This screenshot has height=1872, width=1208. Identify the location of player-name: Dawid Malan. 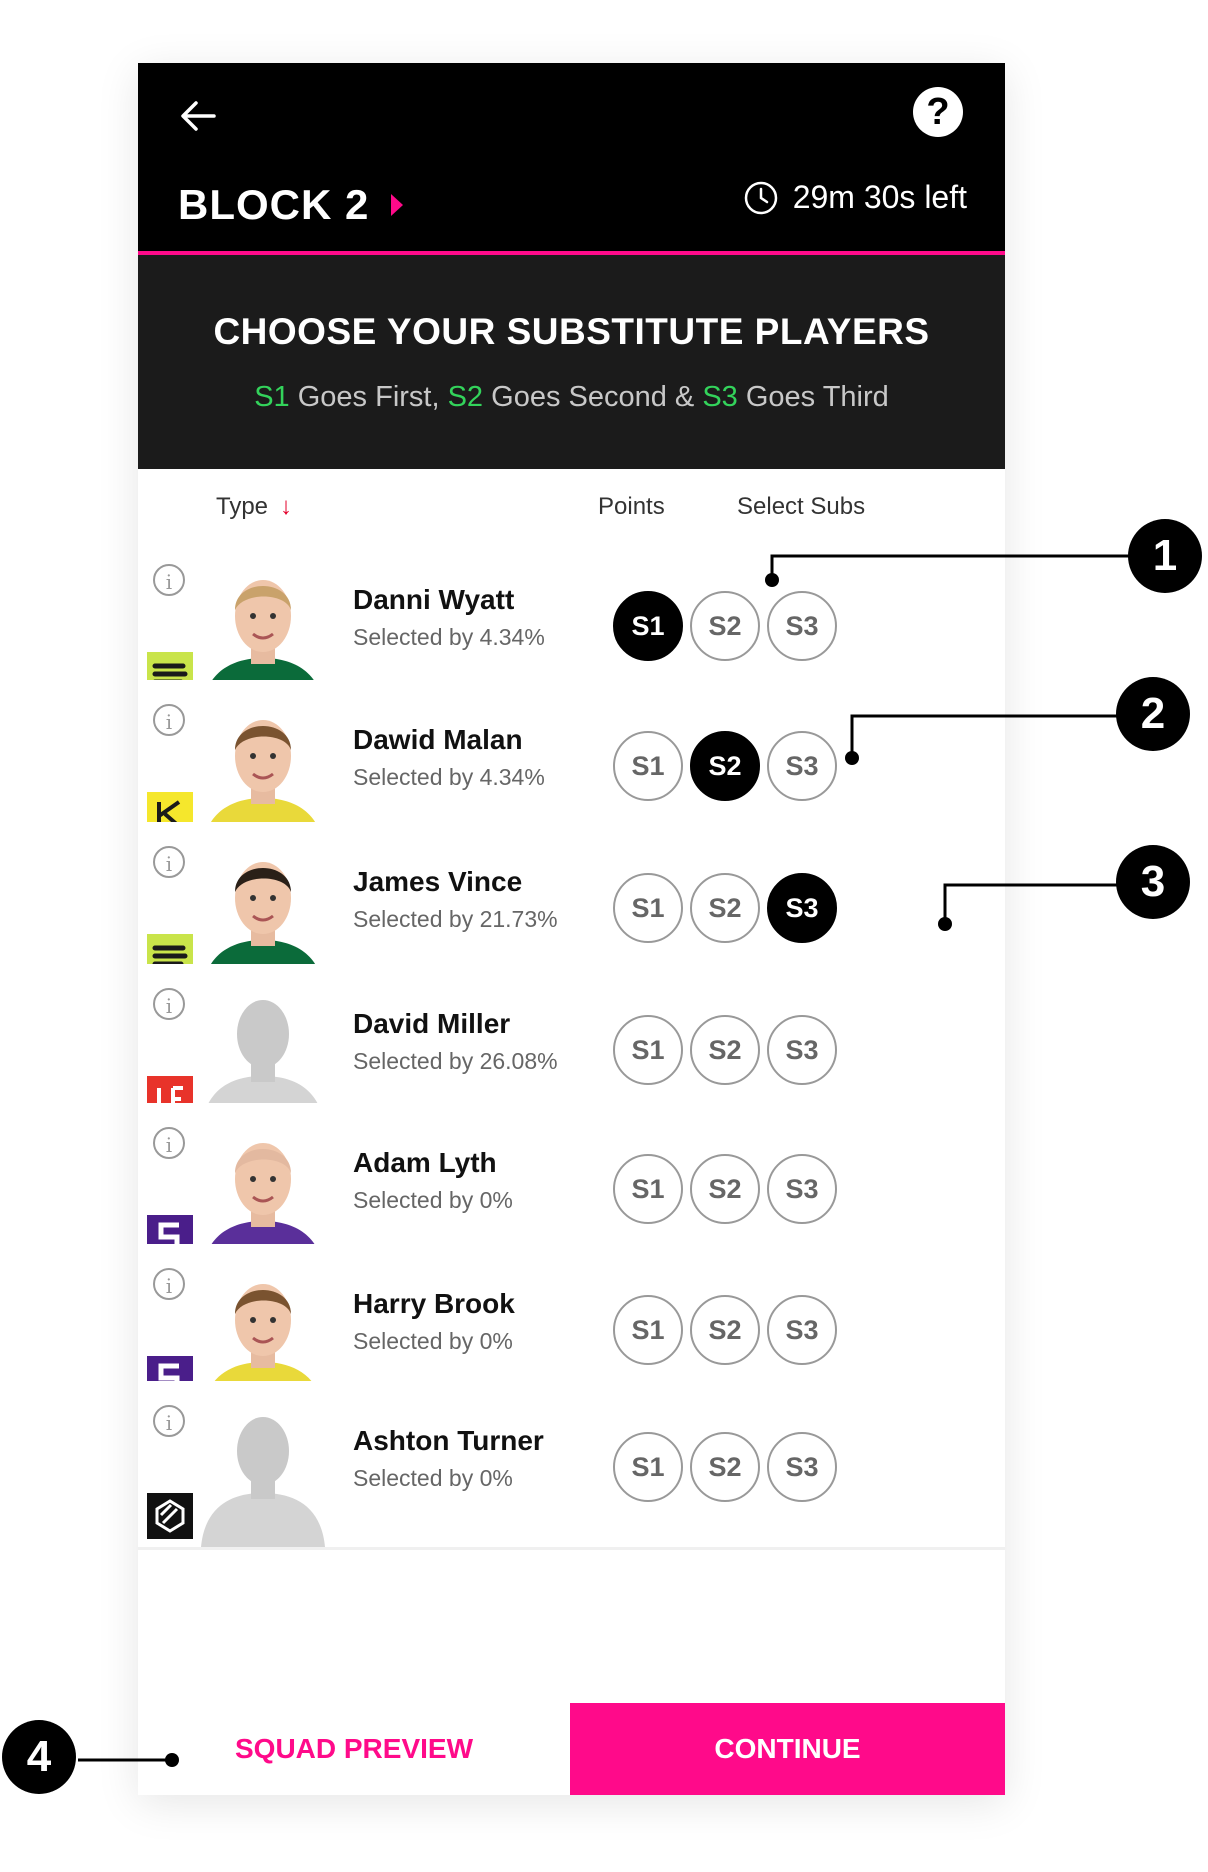
(438, 739).